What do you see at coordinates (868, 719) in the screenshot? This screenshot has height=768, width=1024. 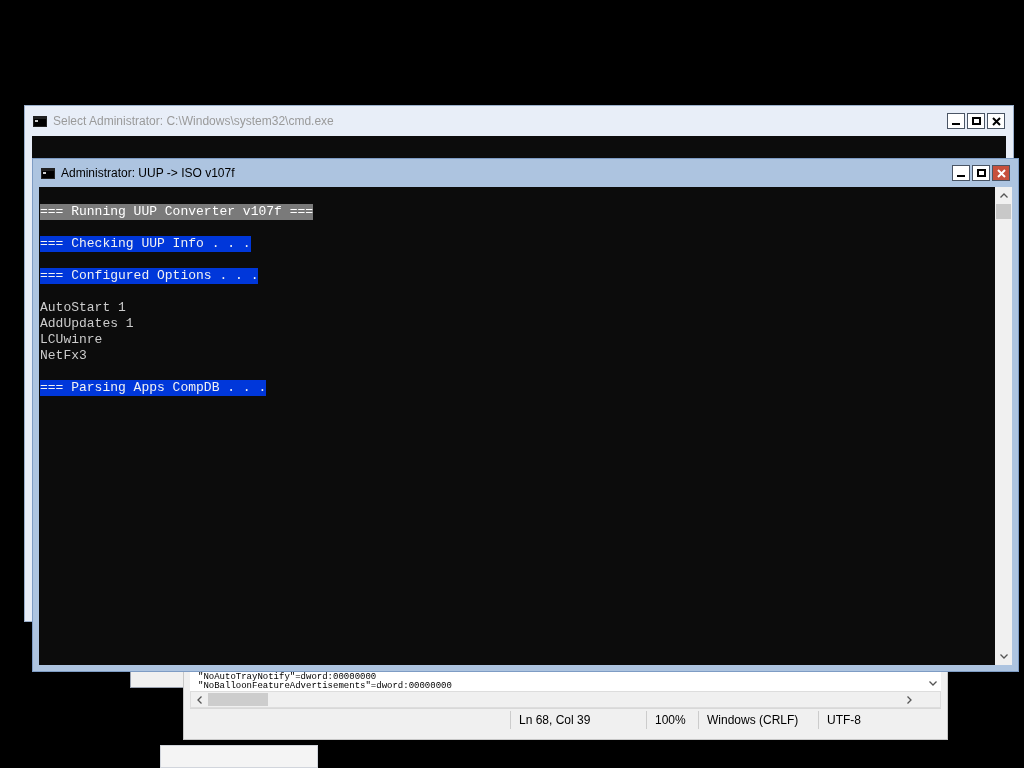 I see `status-text: UTF-8` at bounding box center [868, 719].